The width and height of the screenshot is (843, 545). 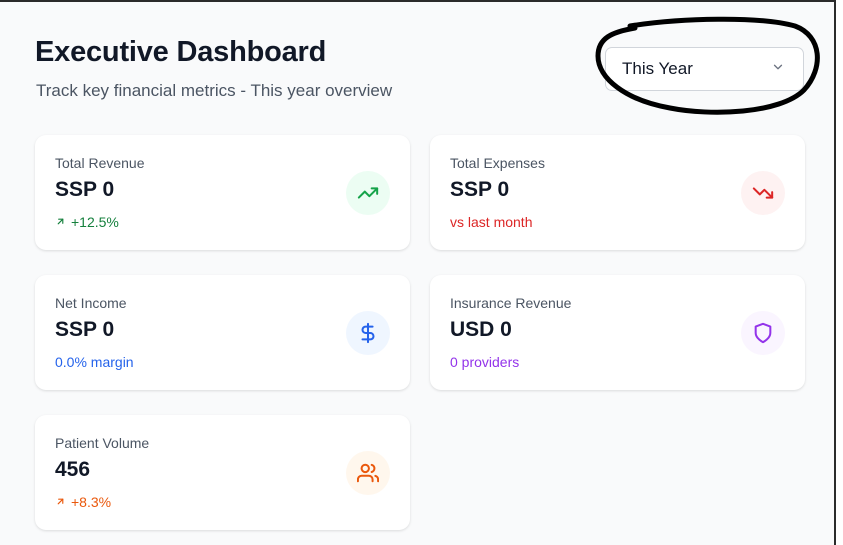 I want to click on users-icon, so click(x=368, y=473).